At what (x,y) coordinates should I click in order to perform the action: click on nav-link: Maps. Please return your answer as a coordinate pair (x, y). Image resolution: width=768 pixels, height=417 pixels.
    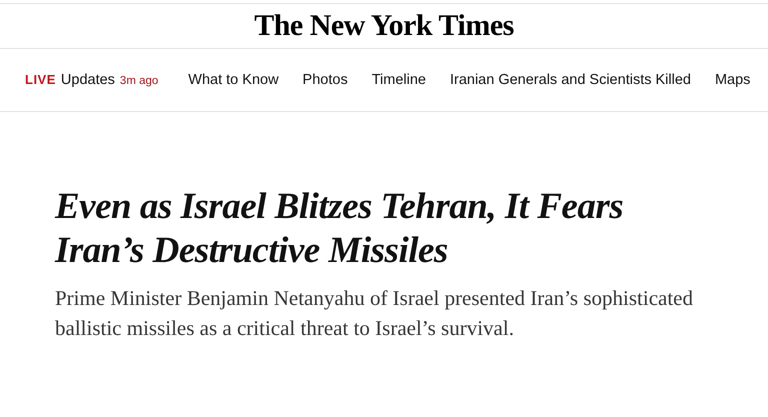
    Looking at the image, I should click on (732, 80).